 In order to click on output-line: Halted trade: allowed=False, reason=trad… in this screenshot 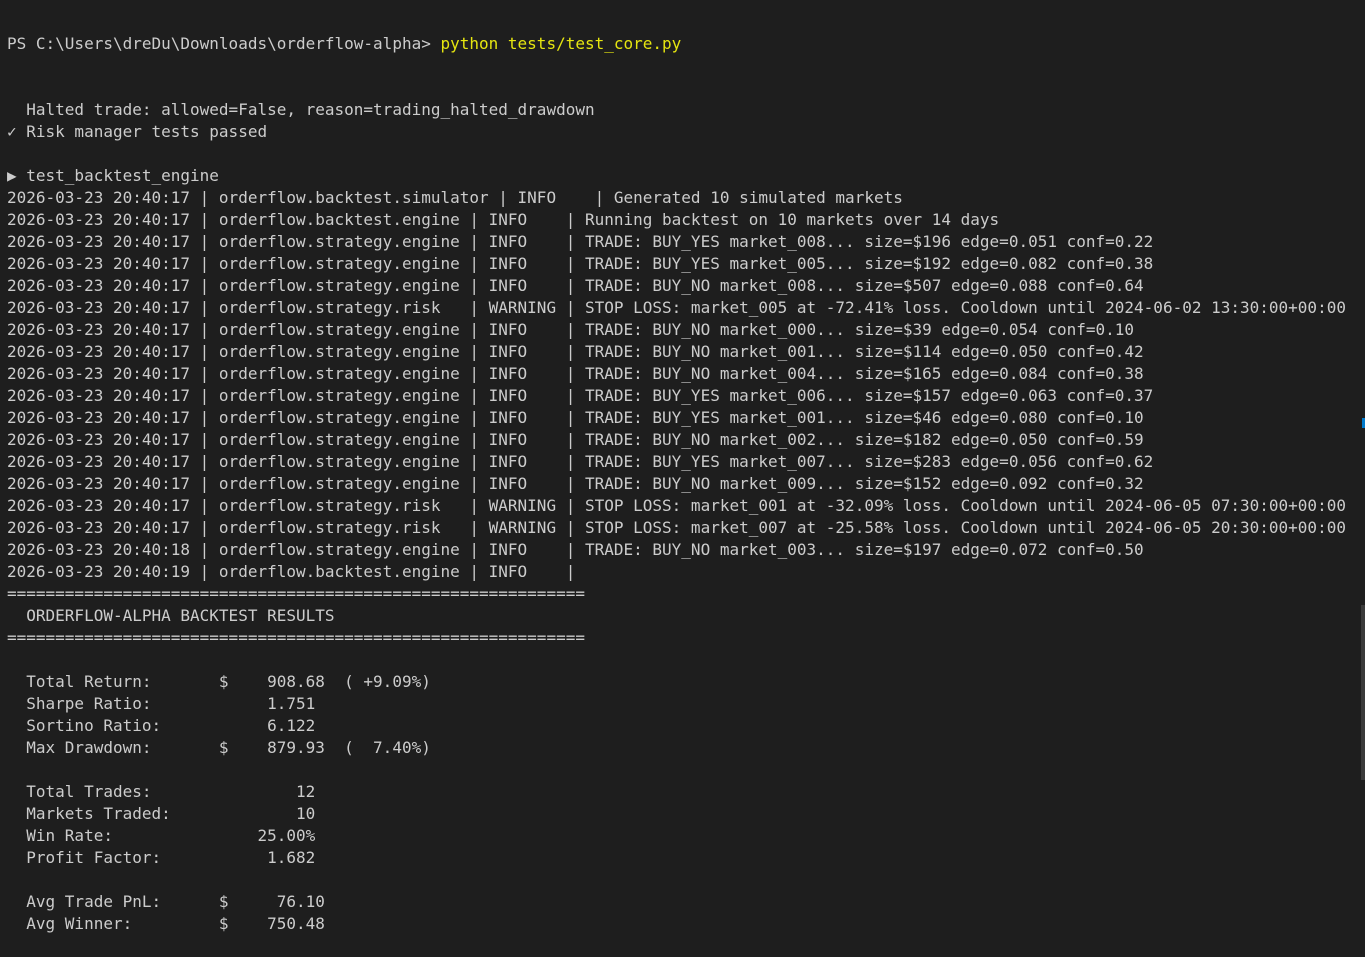, I will do `click(301, 109)`.